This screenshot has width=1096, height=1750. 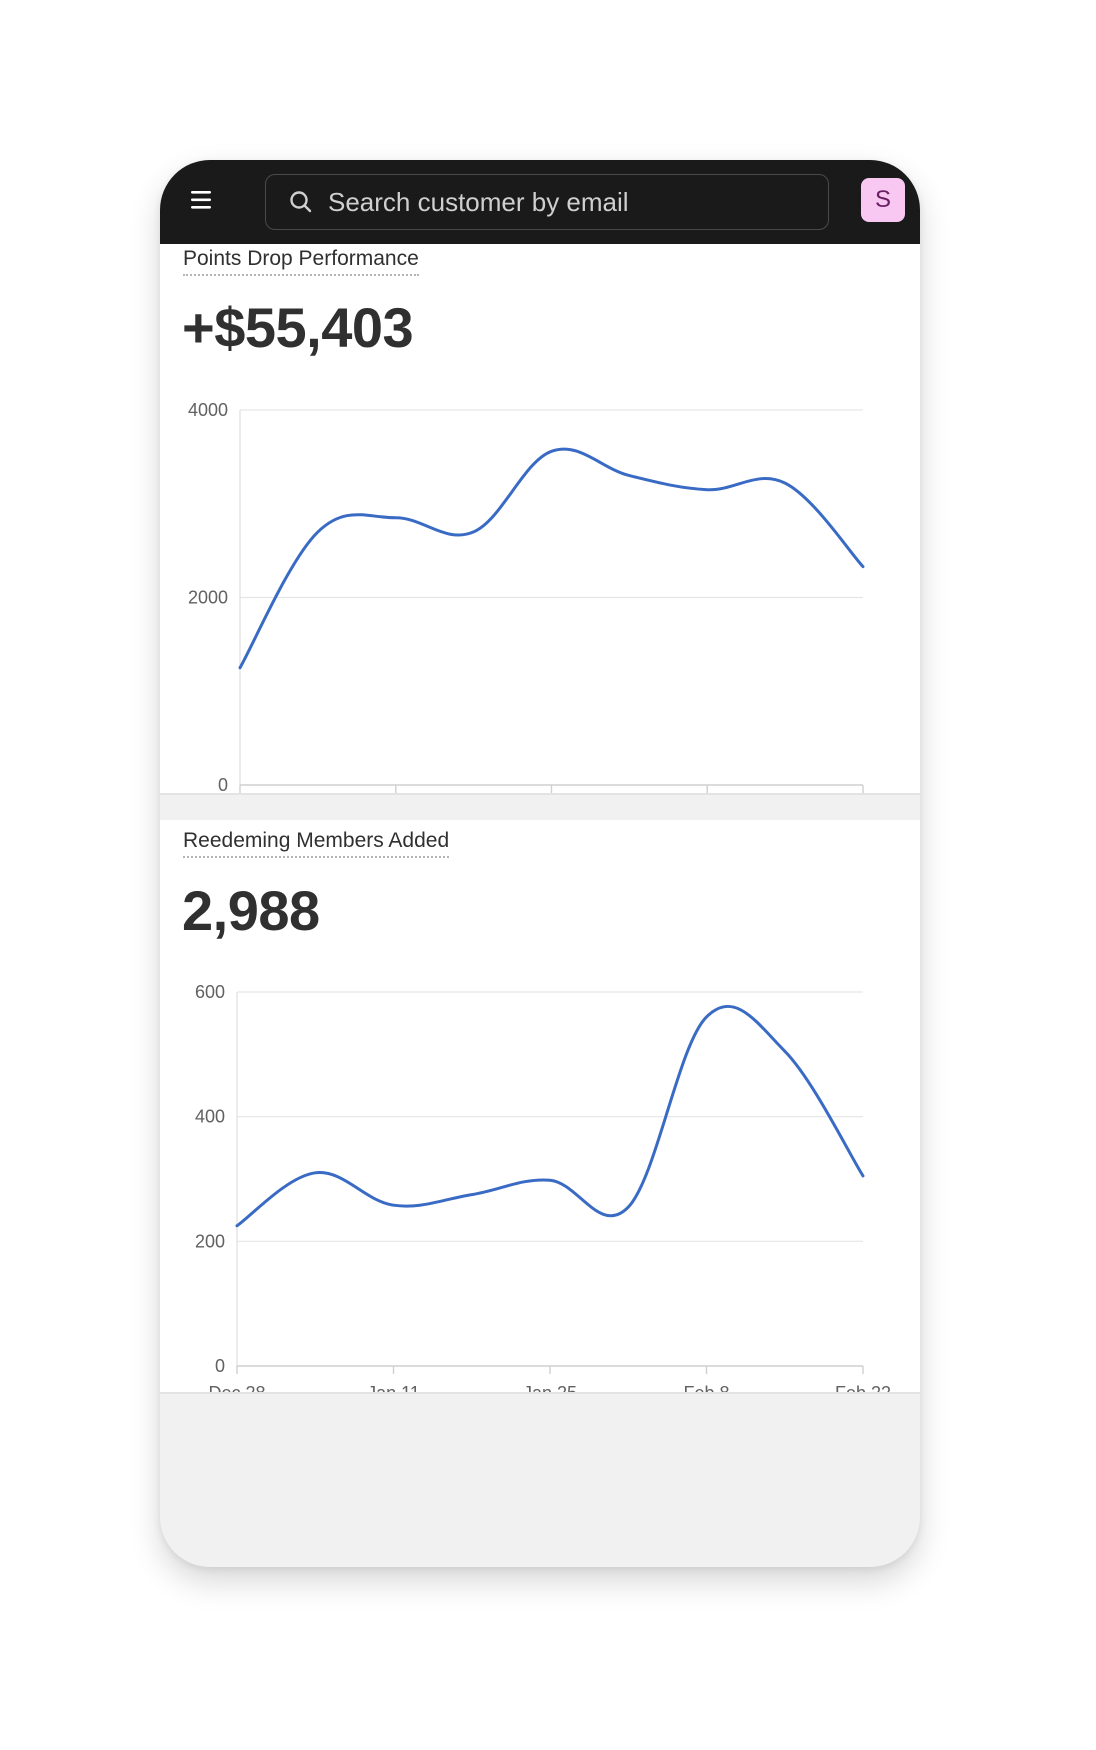 What do you see at coordinates (236, 1387) in the screenshot?
I see `x-tick-label: Dec 28` at bounding box center [236, 1387].